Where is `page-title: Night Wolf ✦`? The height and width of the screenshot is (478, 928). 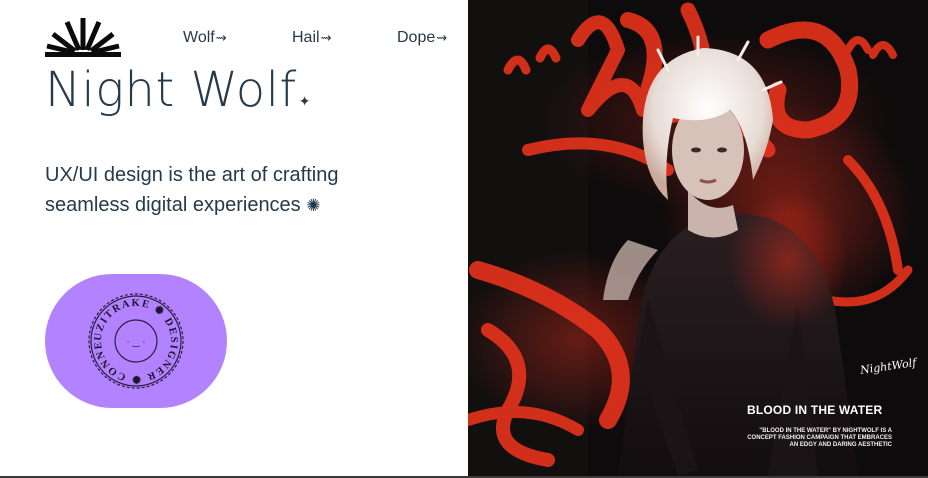 page-title: Night Wolf ✦ is located at coordinates (178, 90).